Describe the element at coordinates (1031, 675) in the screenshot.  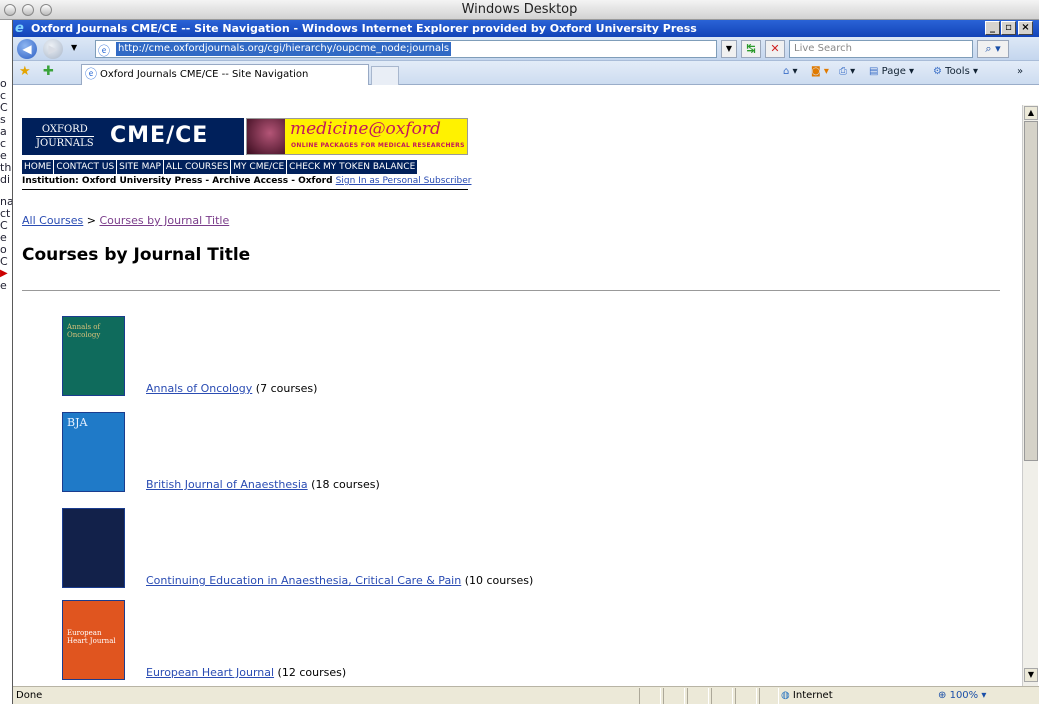
I see `scroll-down-icon: ▼` at that location.